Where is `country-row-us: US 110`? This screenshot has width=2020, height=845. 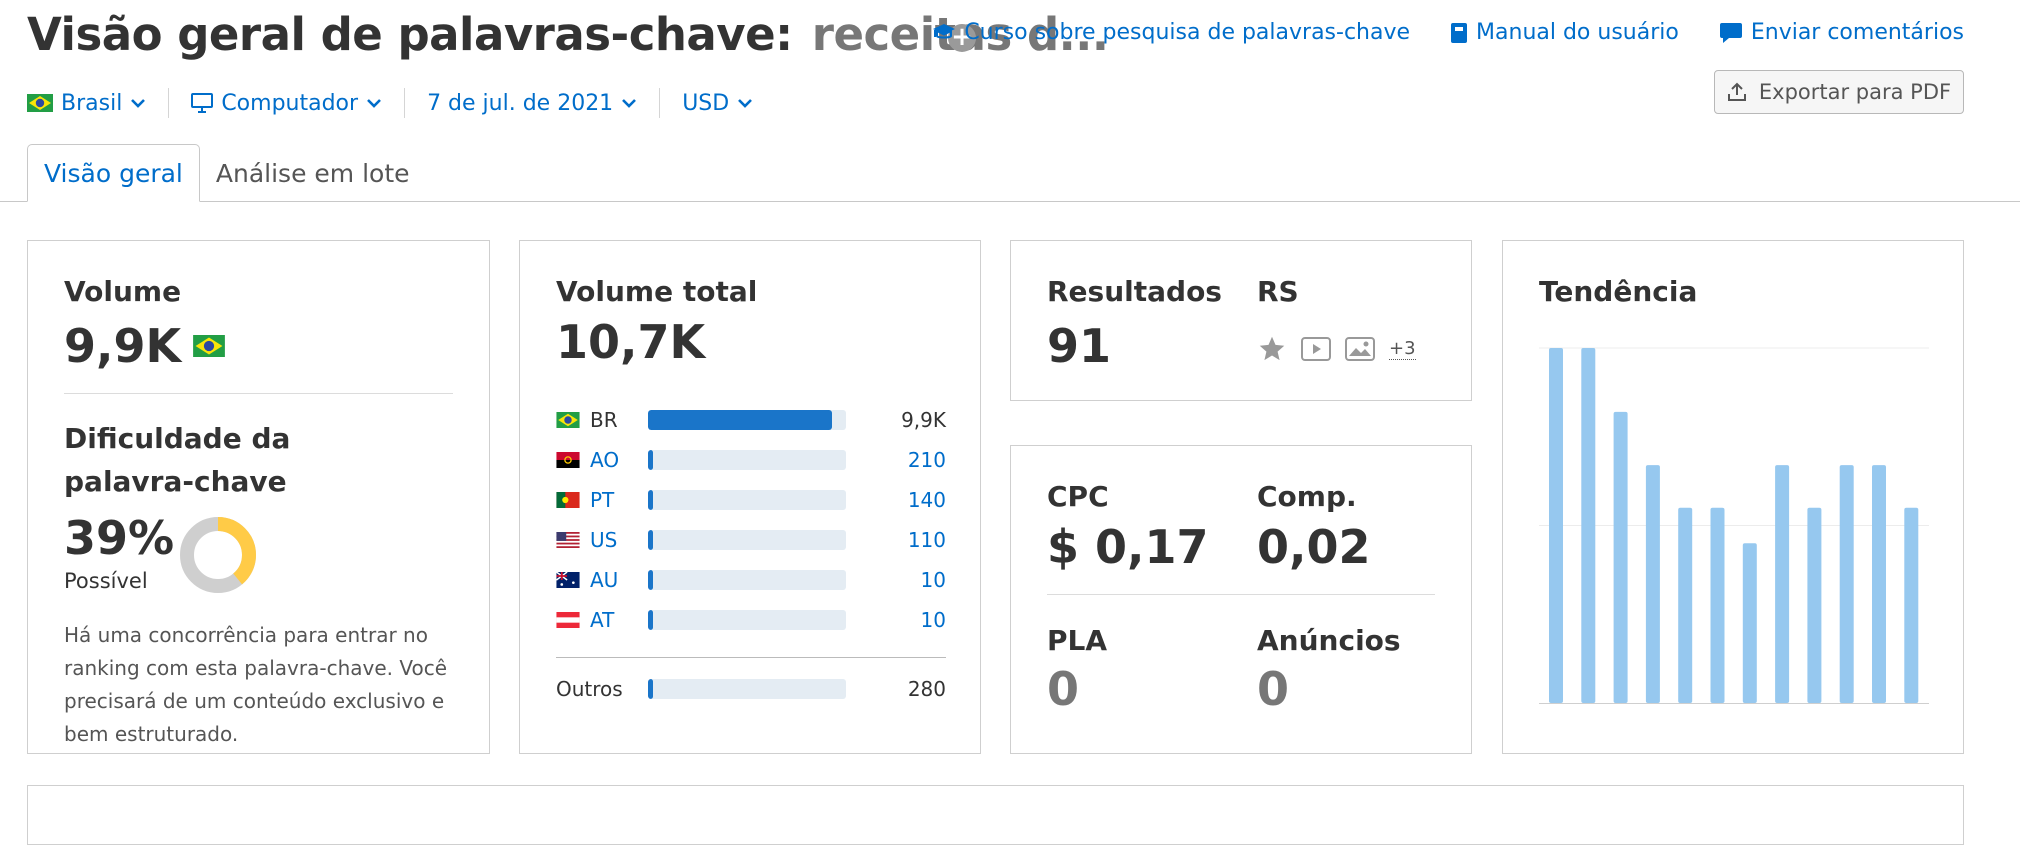 country-row-us: US 110 is located at coordinates (751, 540).